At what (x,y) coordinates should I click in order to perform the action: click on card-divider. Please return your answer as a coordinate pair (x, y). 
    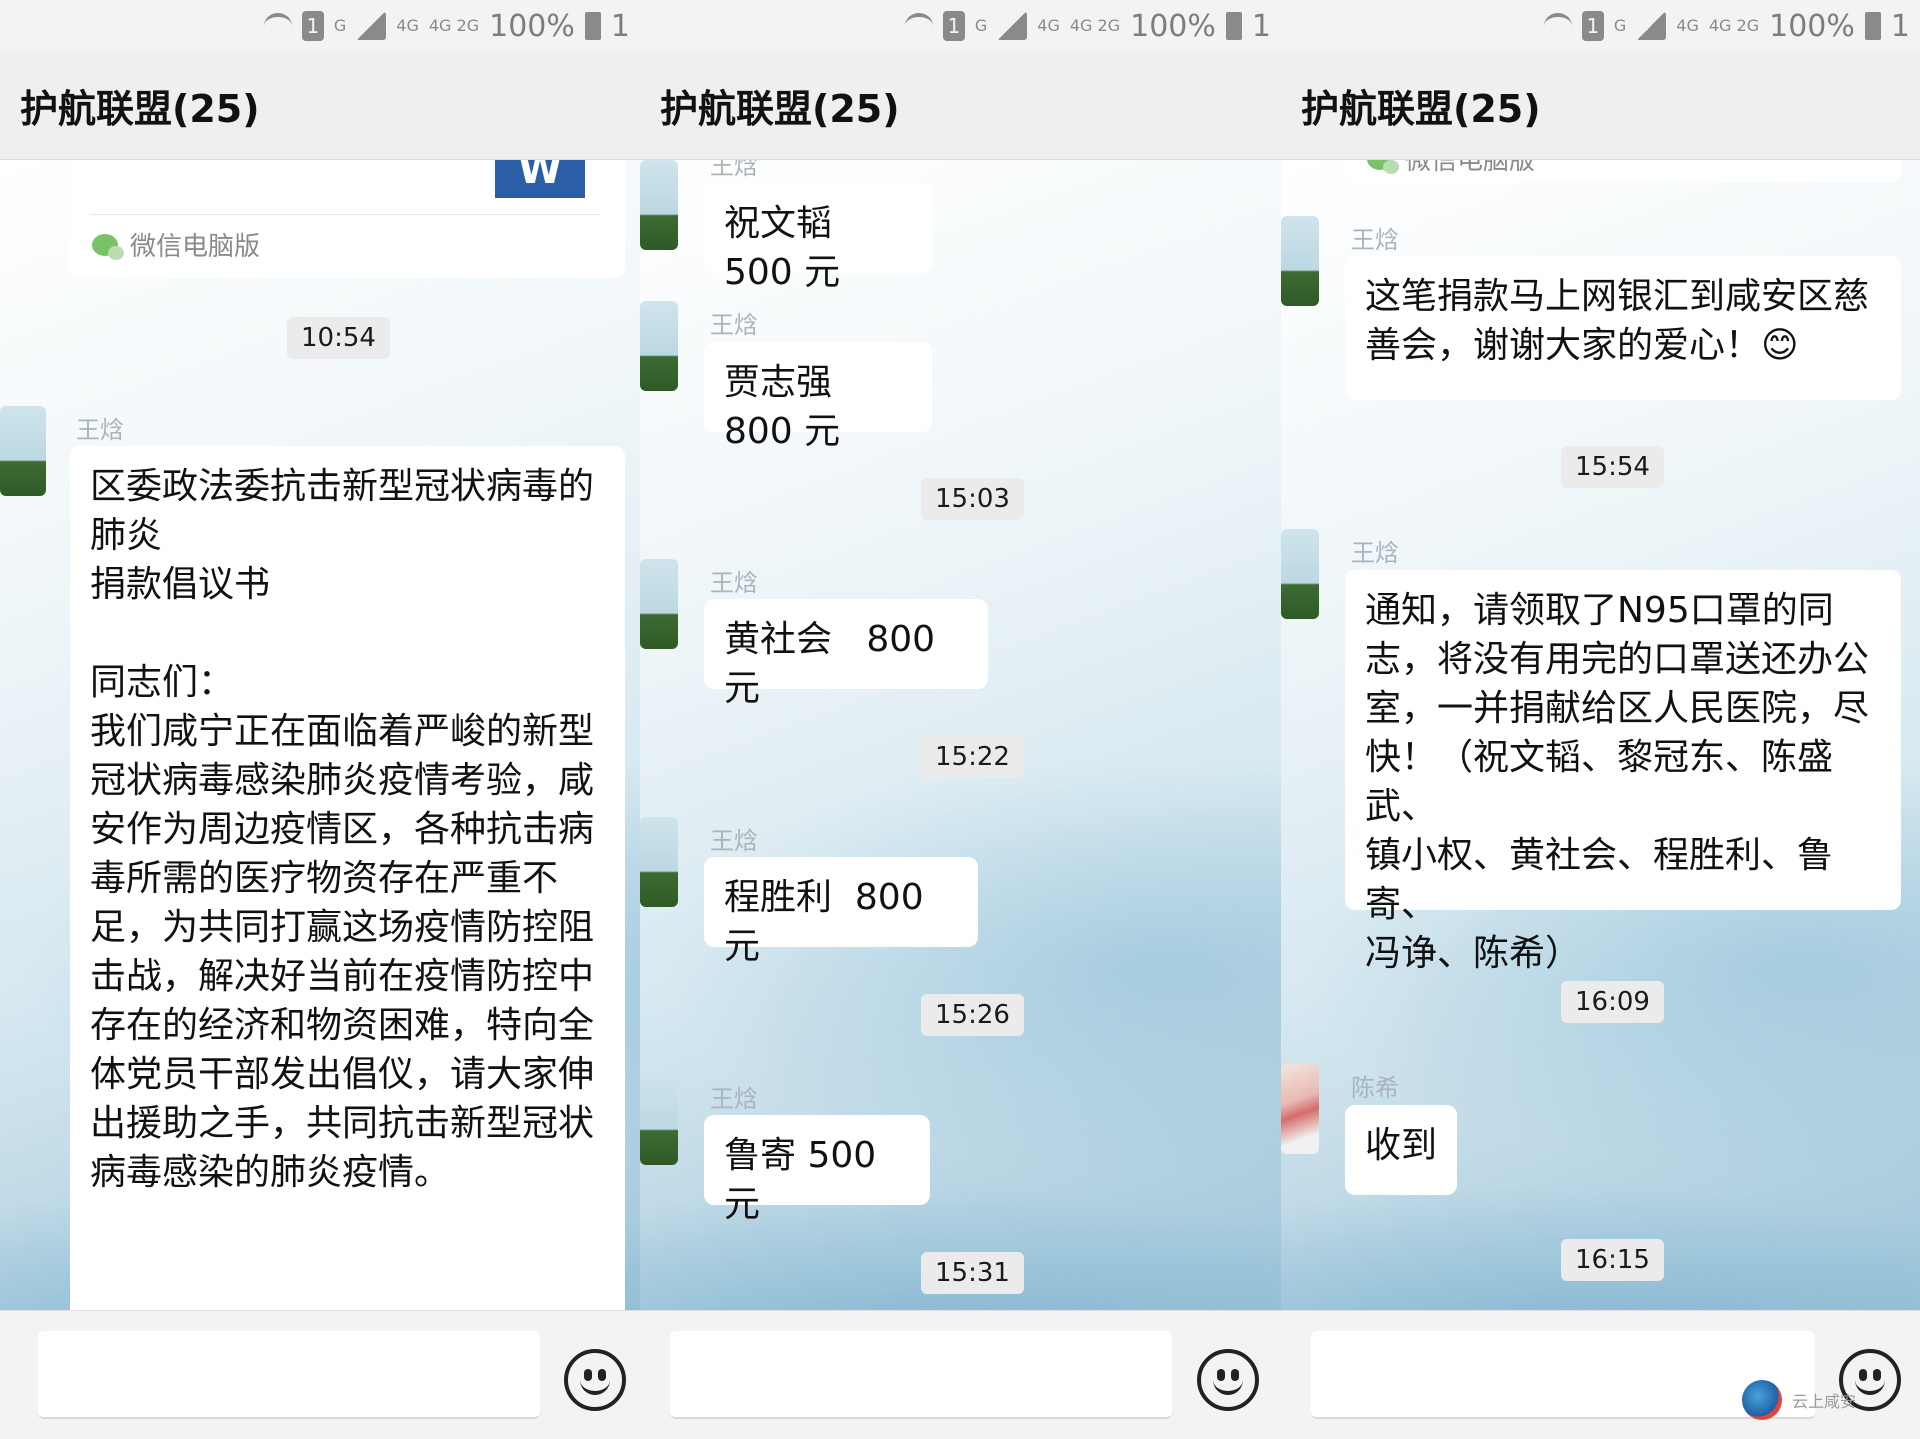
    Looking at the image, I should click on (345, 214).